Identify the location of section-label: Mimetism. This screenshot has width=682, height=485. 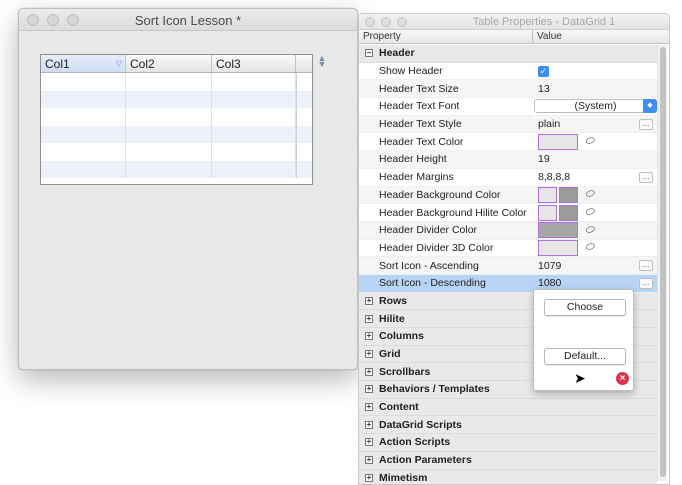
(403, 477).